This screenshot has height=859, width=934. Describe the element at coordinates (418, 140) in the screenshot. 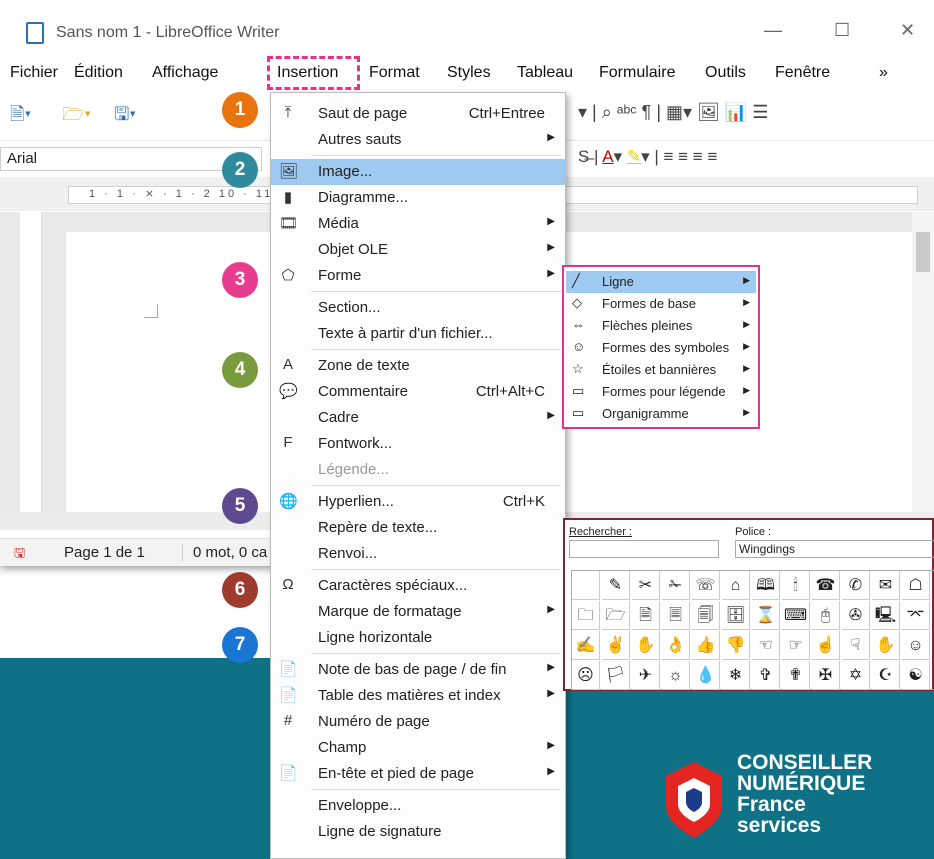

I see `menu-item-1: Autres sauts ▶` at that location.